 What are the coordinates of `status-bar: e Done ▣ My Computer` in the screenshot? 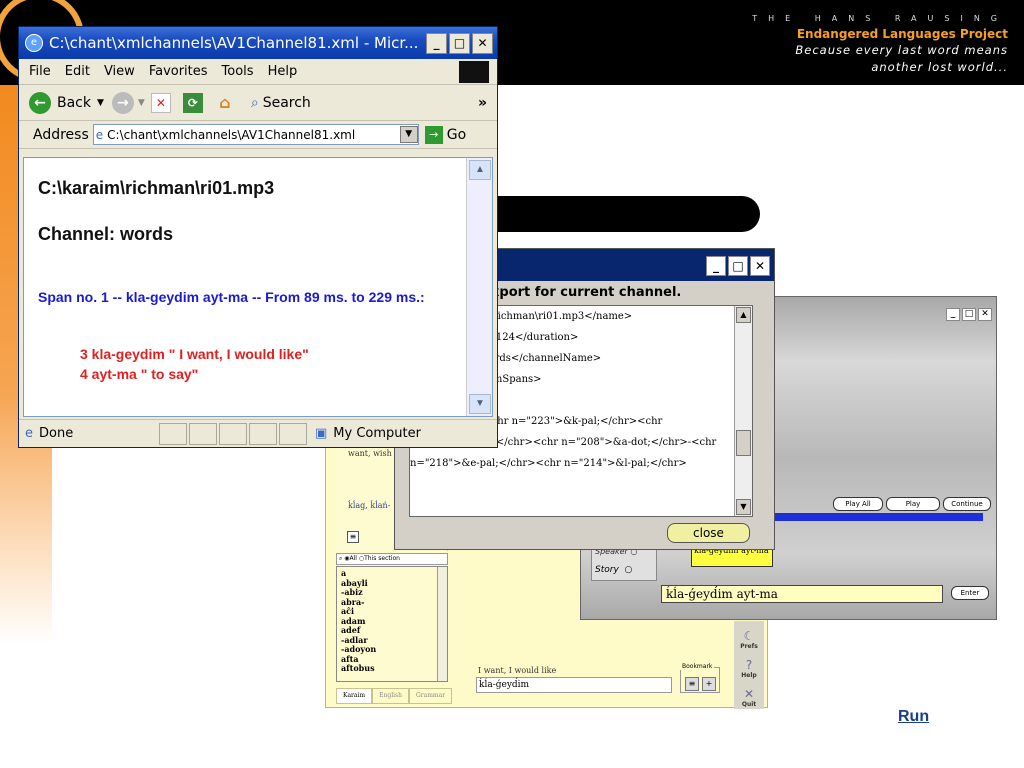 It's located at (258, 433).